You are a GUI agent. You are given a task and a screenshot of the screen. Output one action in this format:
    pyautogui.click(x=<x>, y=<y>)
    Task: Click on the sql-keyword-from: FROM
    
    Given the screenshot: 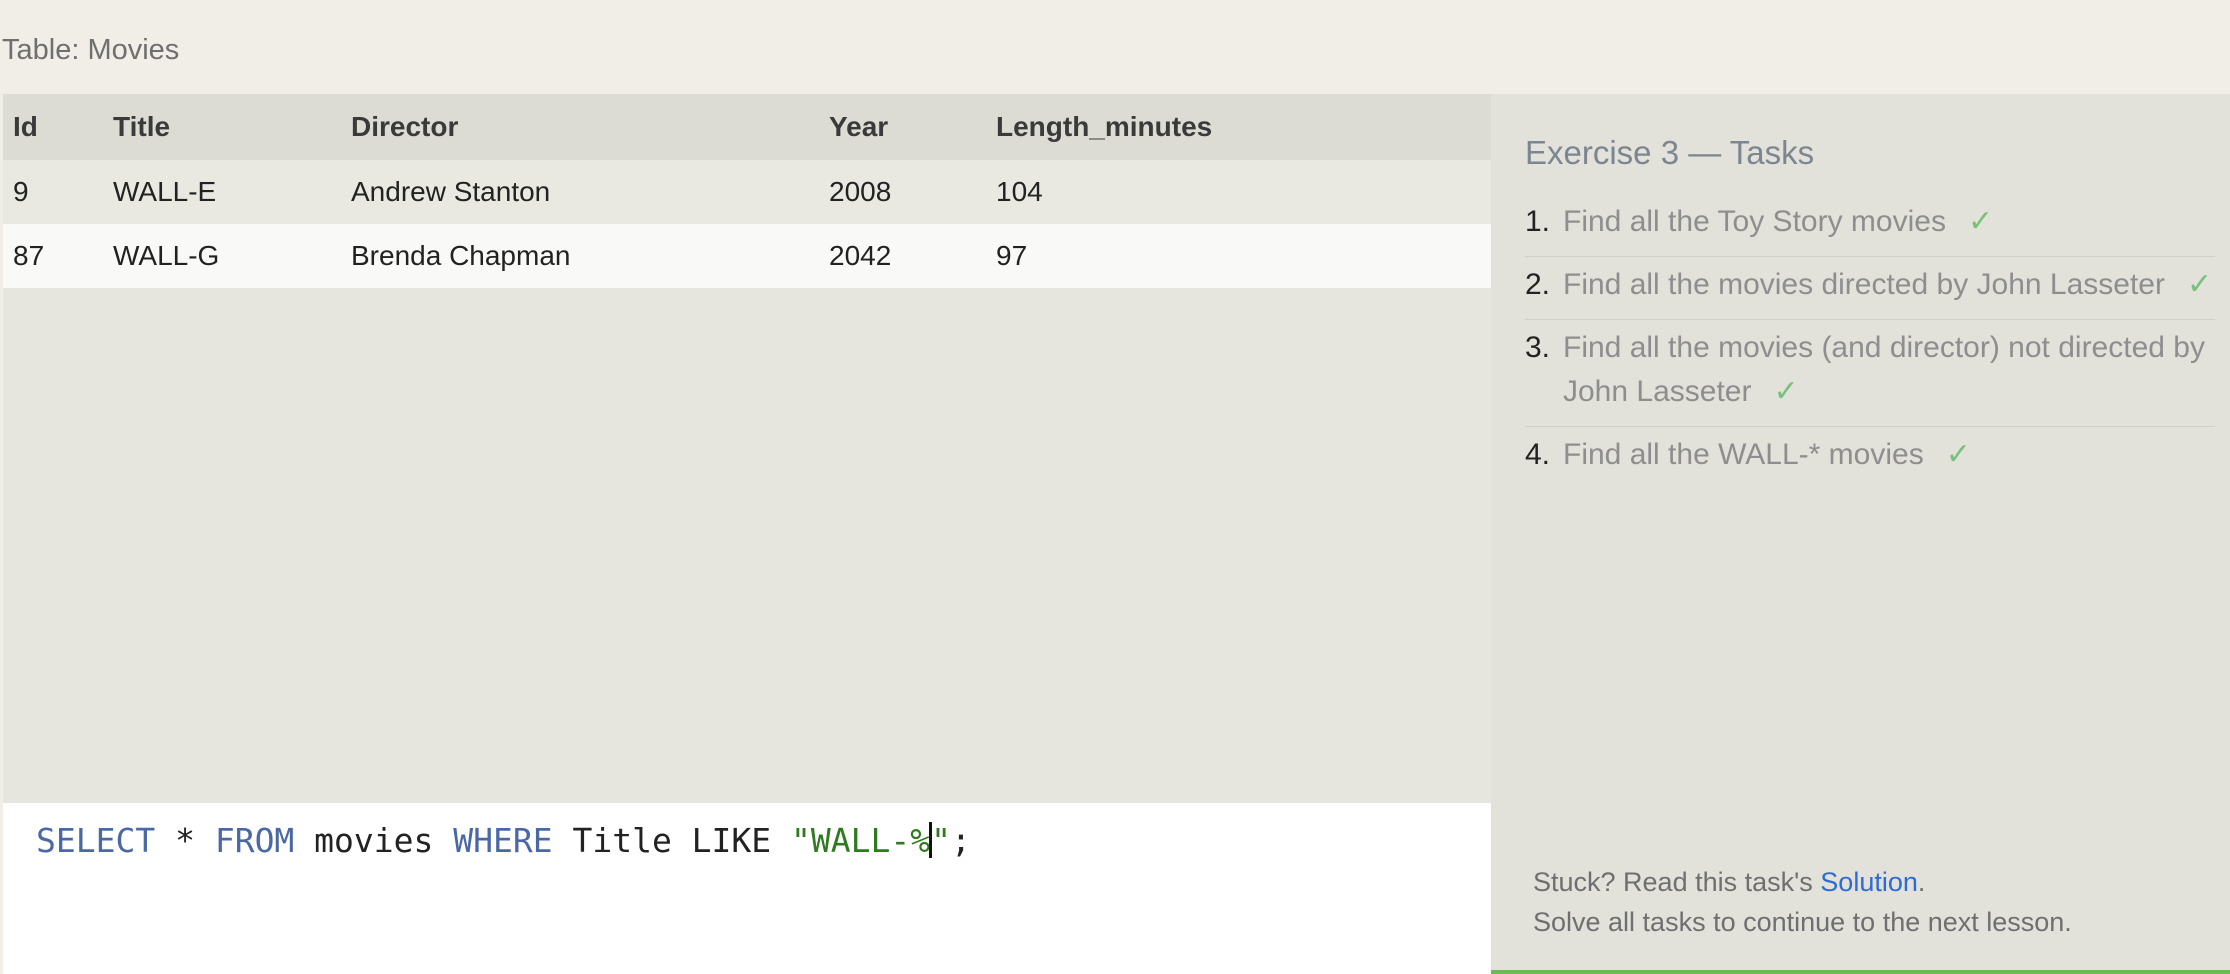 What is the action you would take?
    pyautogui.click(x=254, y=840)
    